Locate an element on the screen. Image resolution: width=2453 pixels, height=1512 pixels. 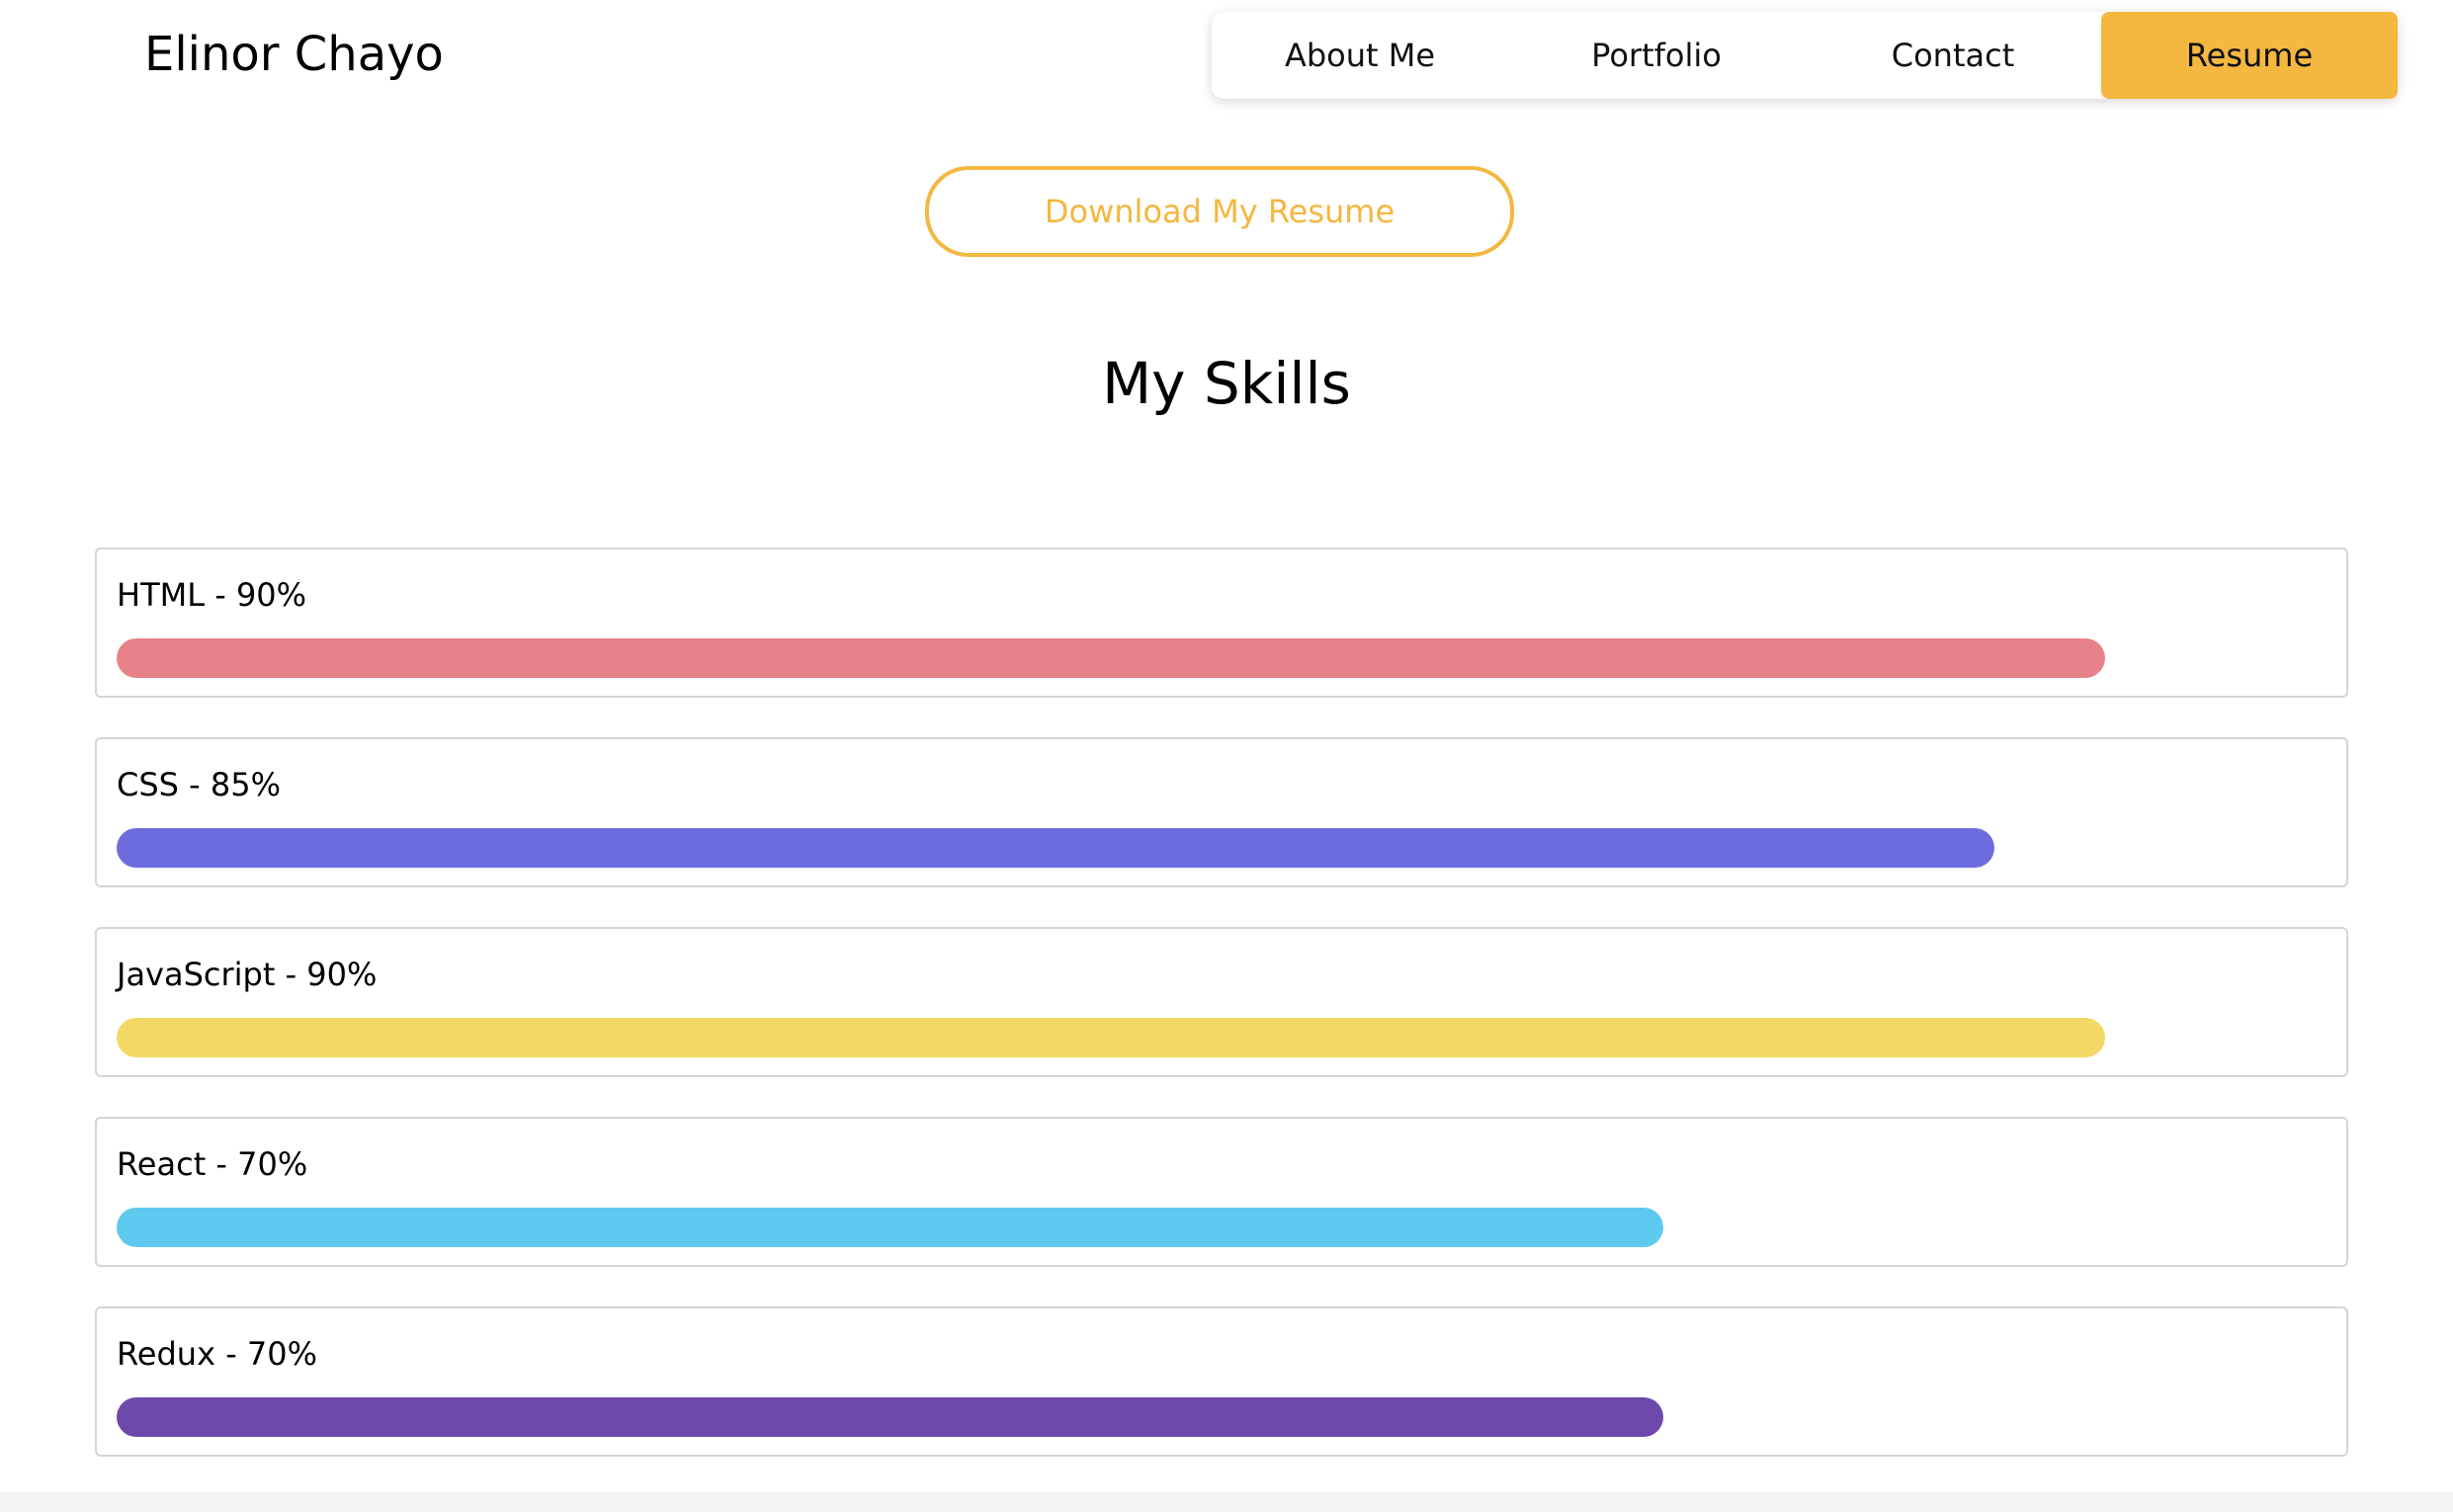
skill-card-javascript: JavaScript - 90% is located at coordinates (1221, 1002).